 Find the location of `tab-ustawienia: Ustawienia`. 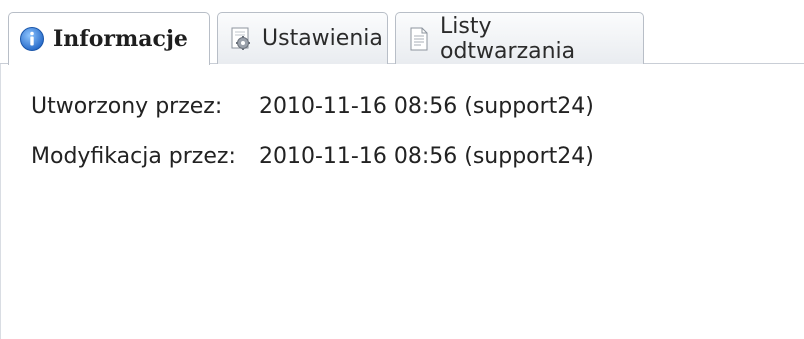

tab-ustawienia: Ustawienia is located at coordinates (302, 38).